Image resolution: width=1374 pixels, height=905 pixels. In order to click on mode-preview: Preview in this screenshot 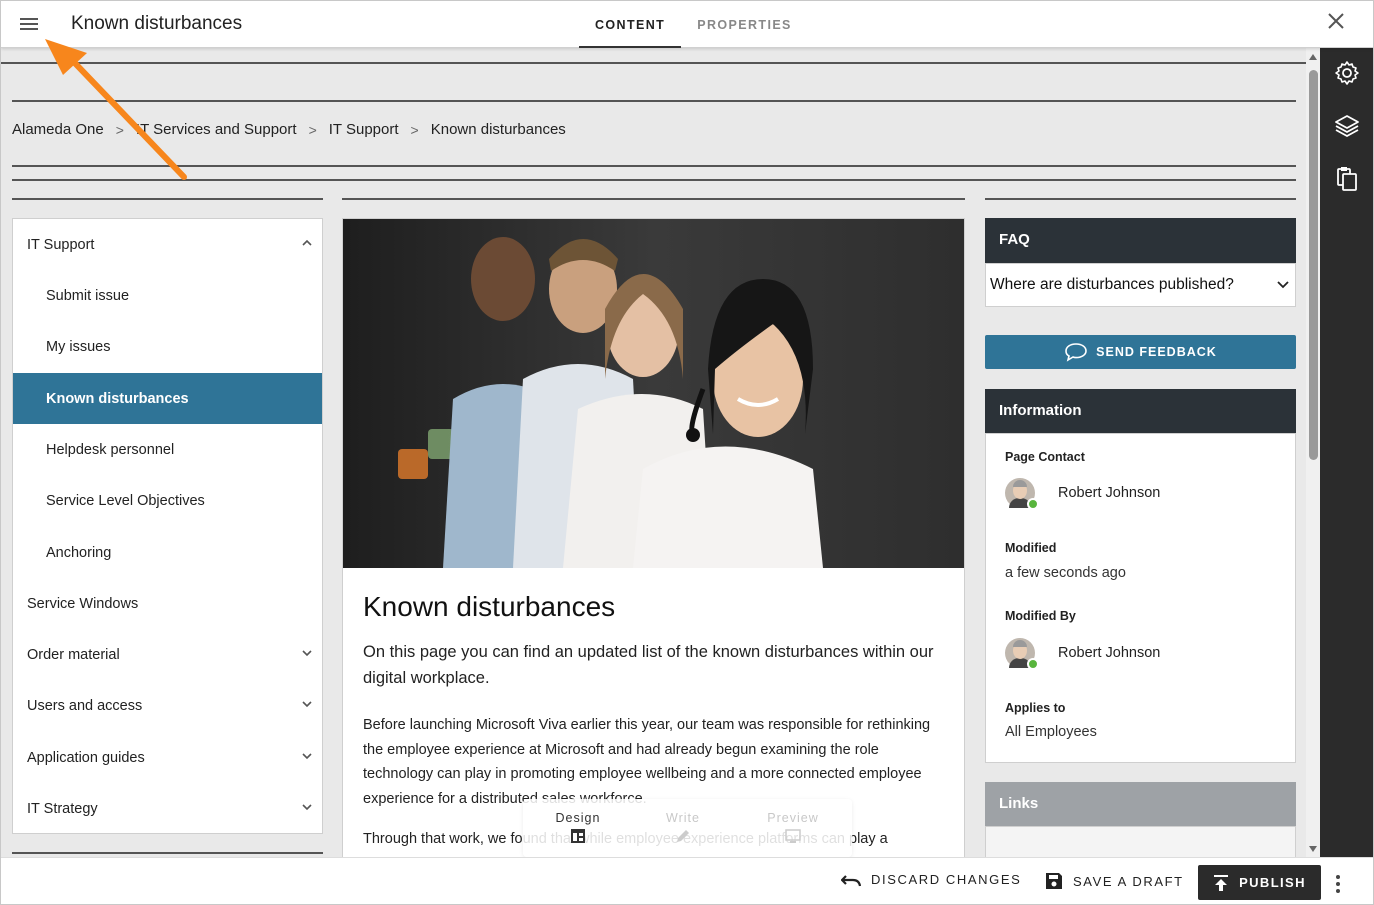, I will do `click(793, 827)`.